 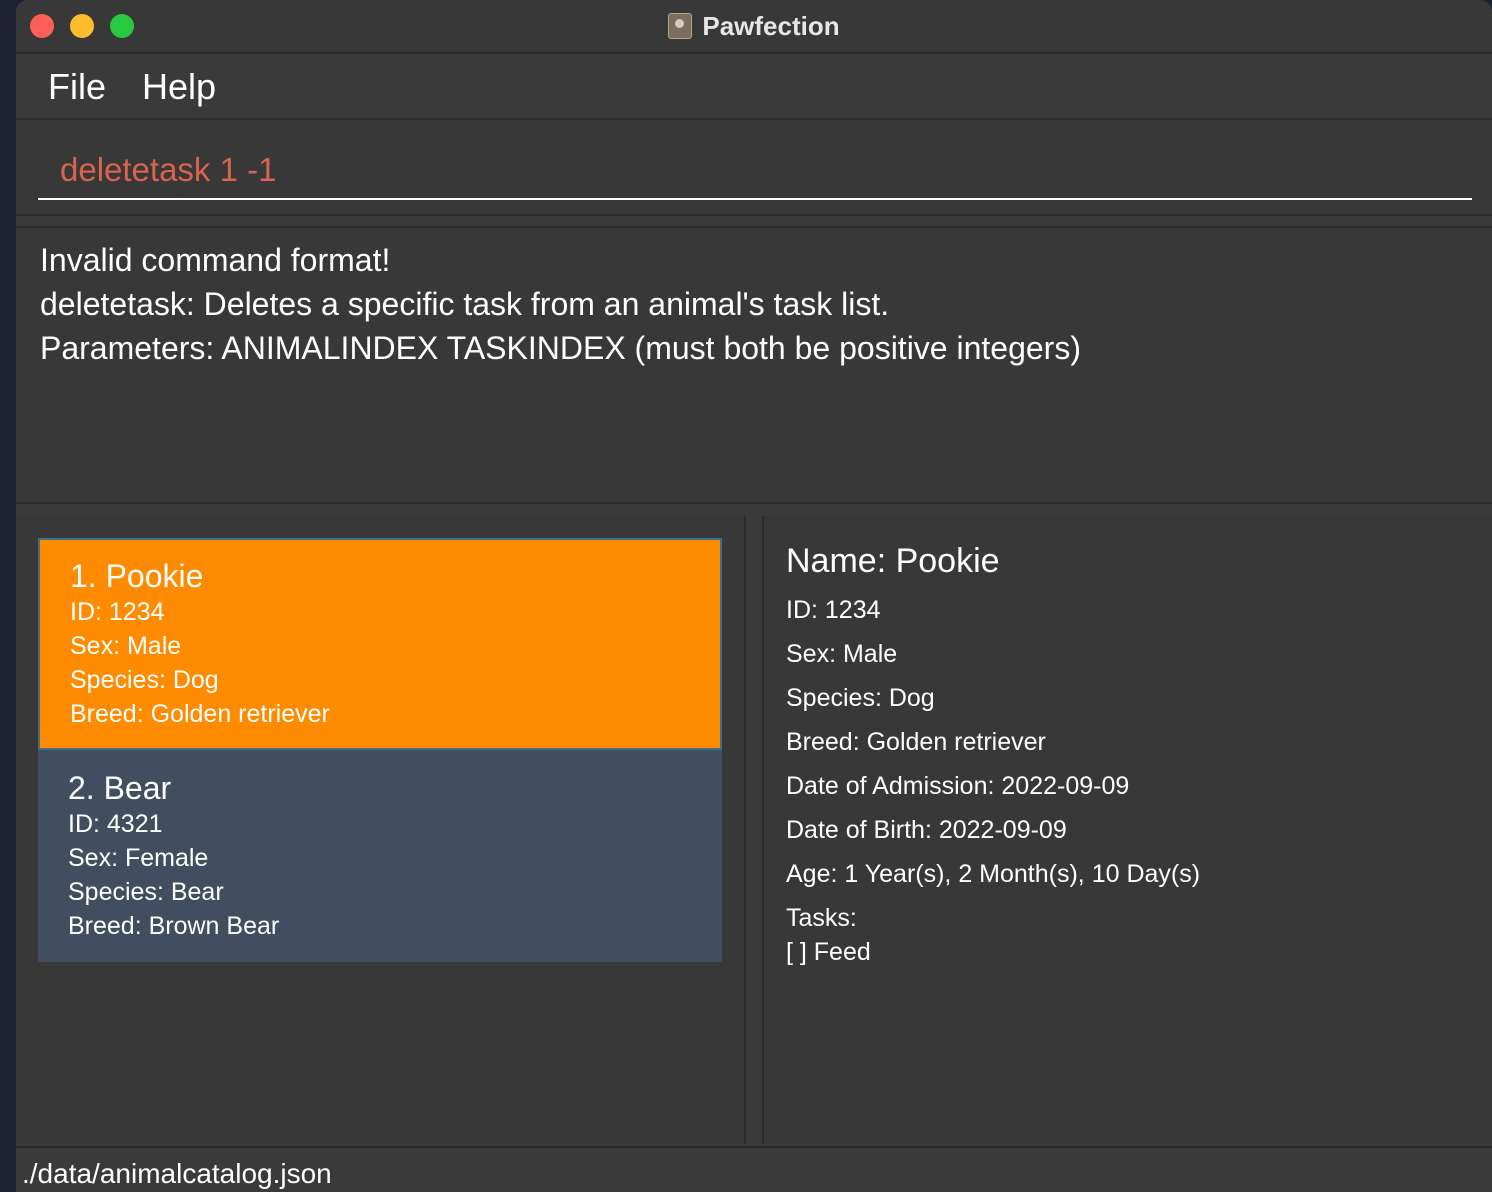 I want to click on window-title: Pawfection, so click(x=754, y=26).